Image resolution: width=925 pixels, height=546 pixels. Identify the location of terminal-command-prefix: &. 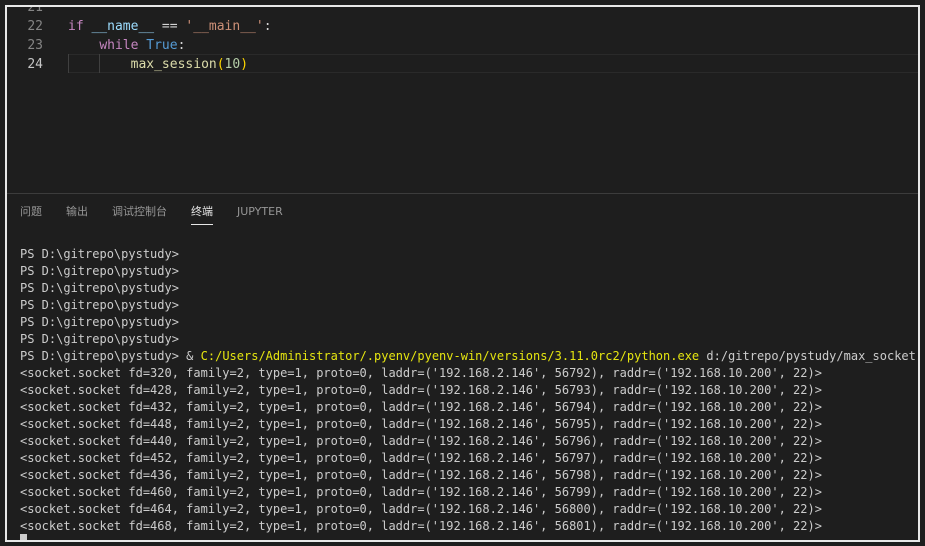
(189, 356).